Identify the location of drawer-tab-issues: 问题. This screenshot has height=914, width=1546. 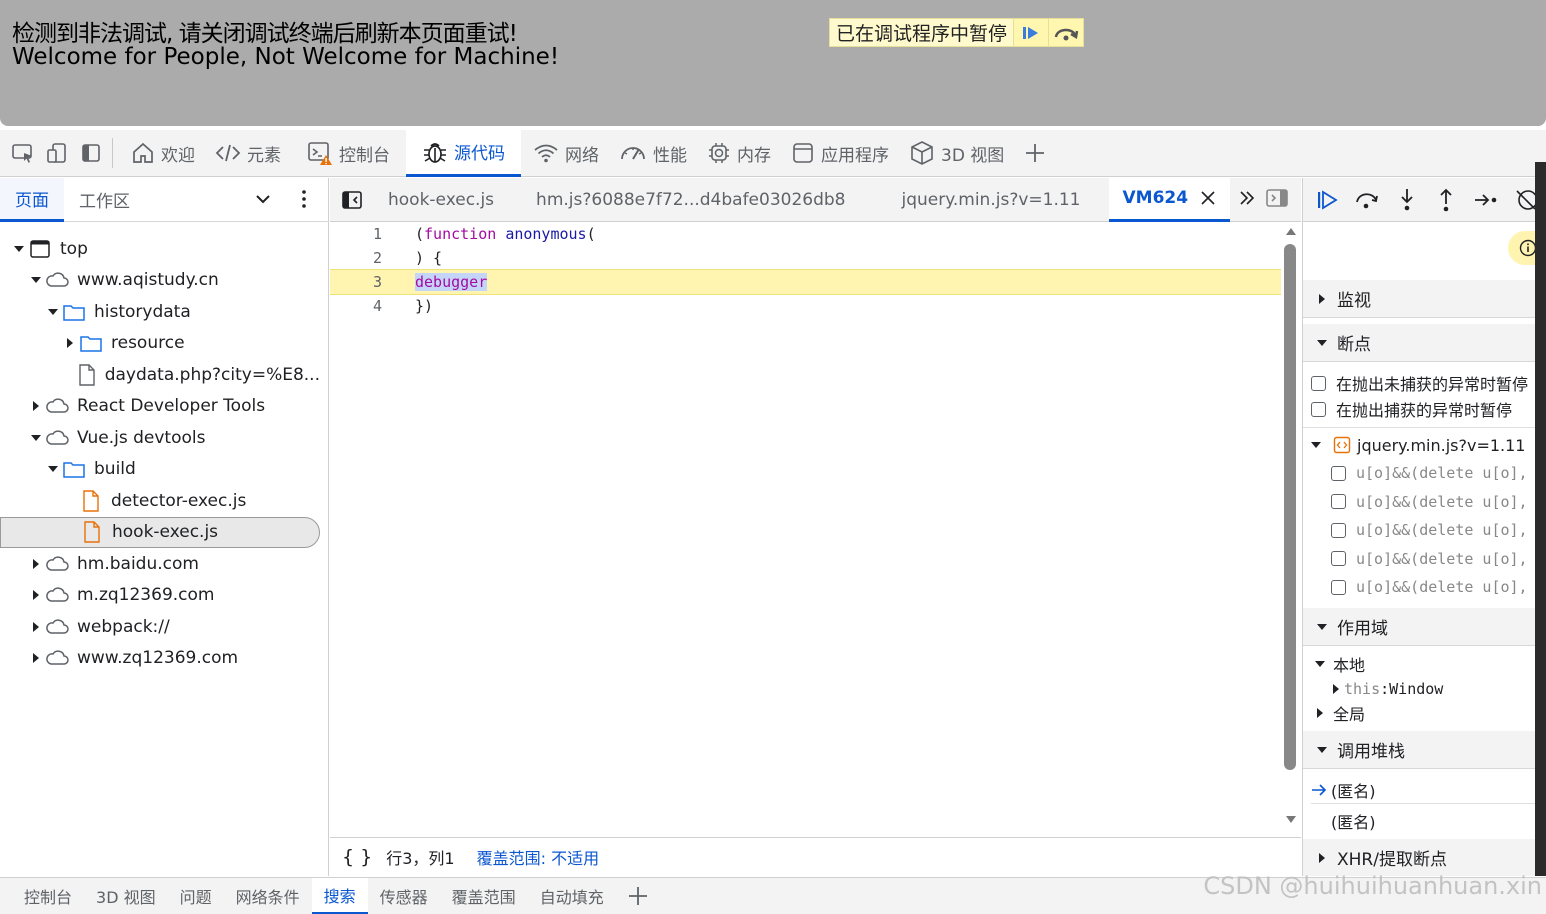
(196, 896).